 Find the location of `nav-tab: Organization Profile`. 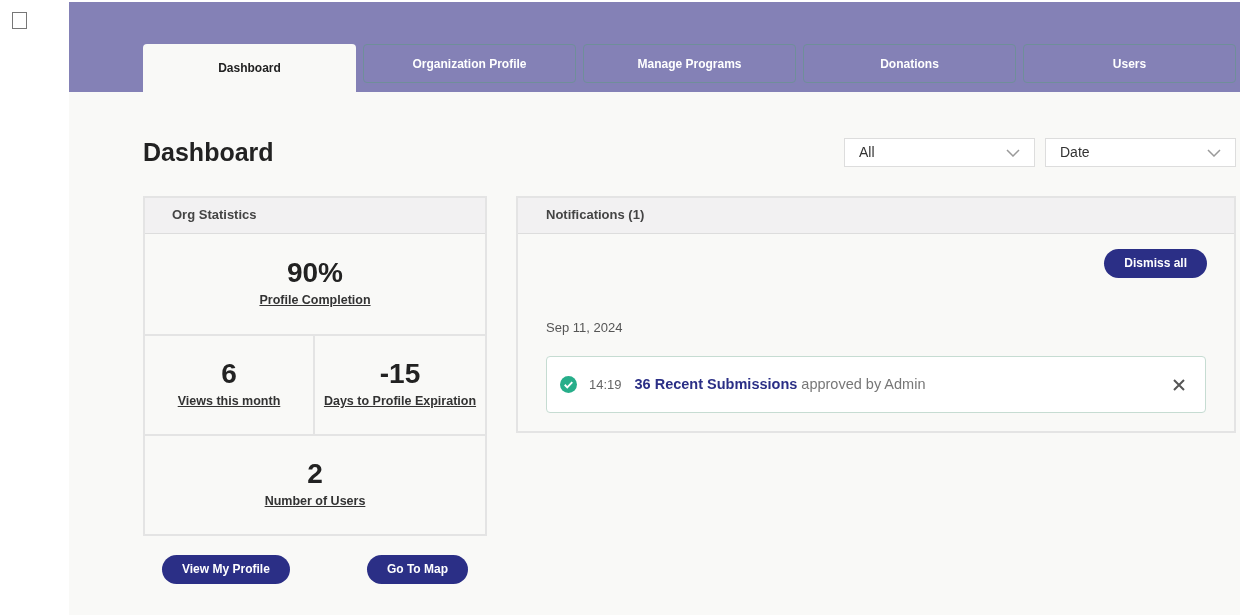

nav-tab: Organization Profile is located at coordinates (469, 63).